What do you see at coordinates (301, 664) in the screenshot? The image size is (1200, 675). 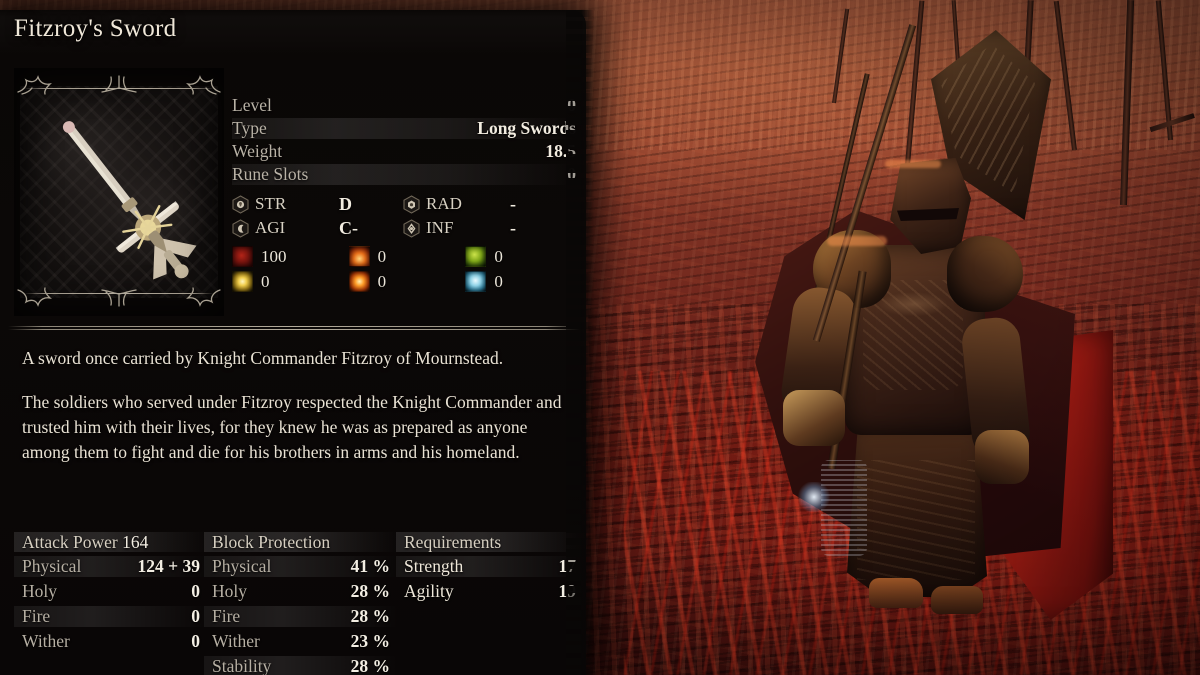 I see `block-row-stability: Stability 28 %` at bounding box center [301, 664].